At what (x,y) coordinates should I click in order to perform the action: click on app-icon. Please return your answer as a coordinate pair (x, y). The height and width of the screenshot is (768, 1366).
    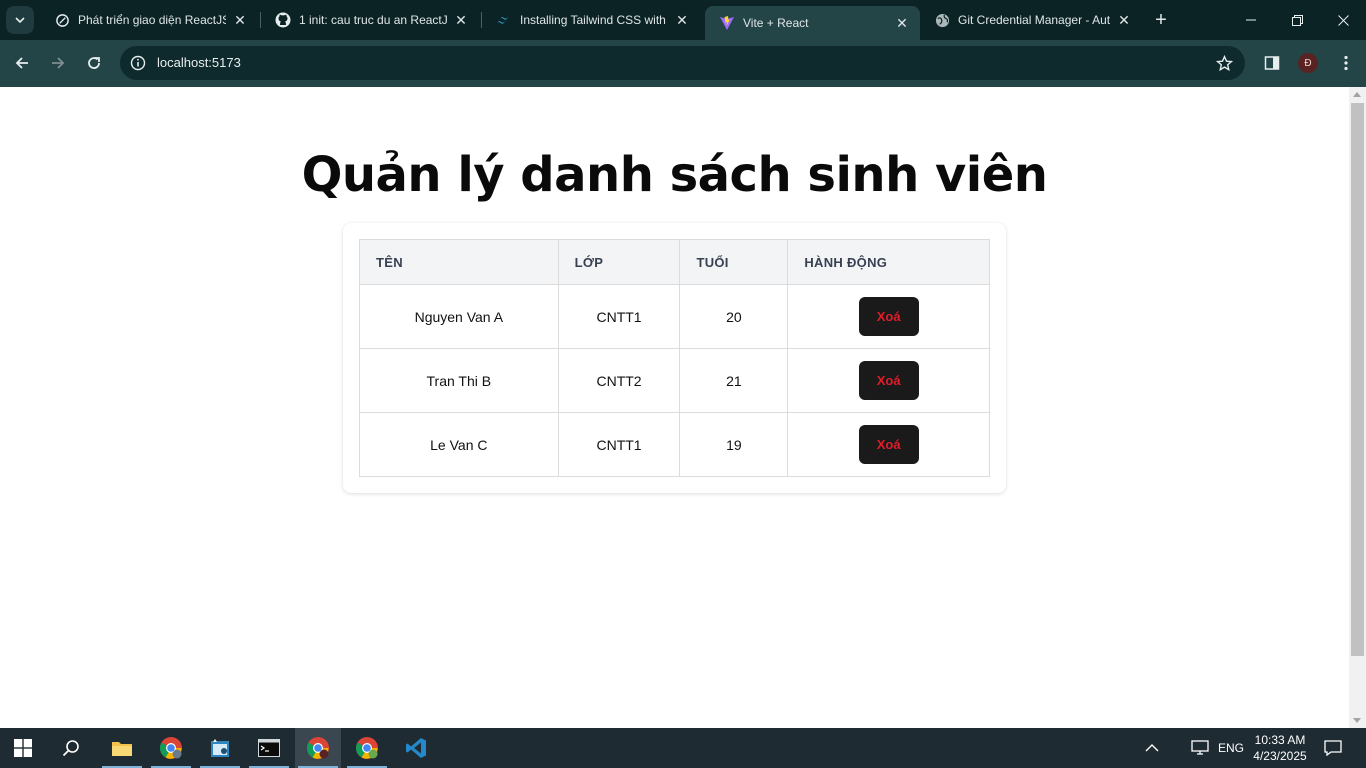
    Looking at the image, I should click on (220, 748).